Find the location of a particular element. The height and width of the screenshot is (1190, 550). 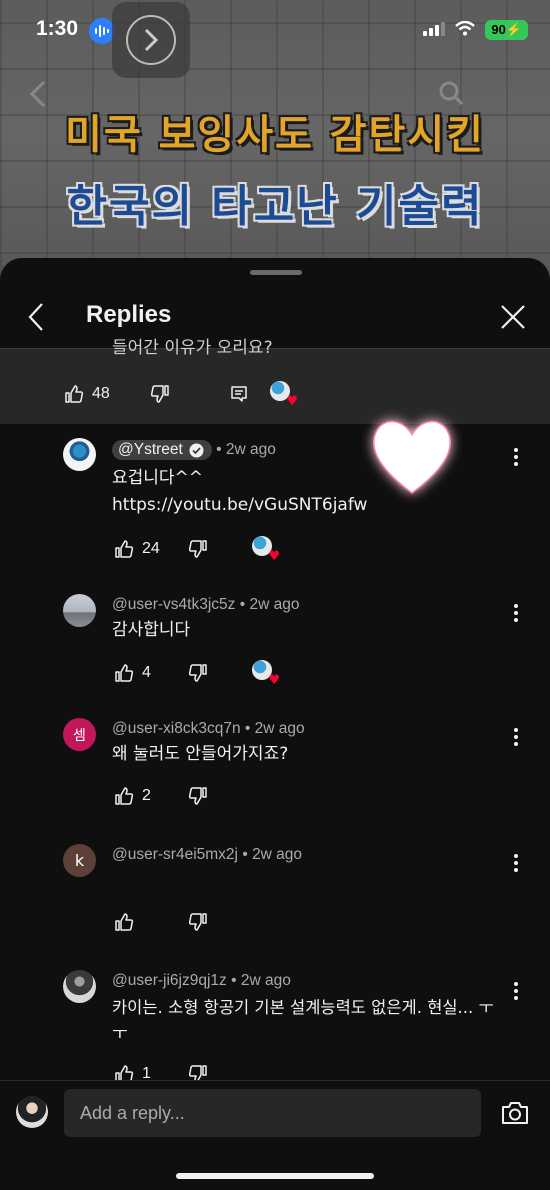

author-handle: @user-vs4tk3jc5z is located at coordinates (173, 604).